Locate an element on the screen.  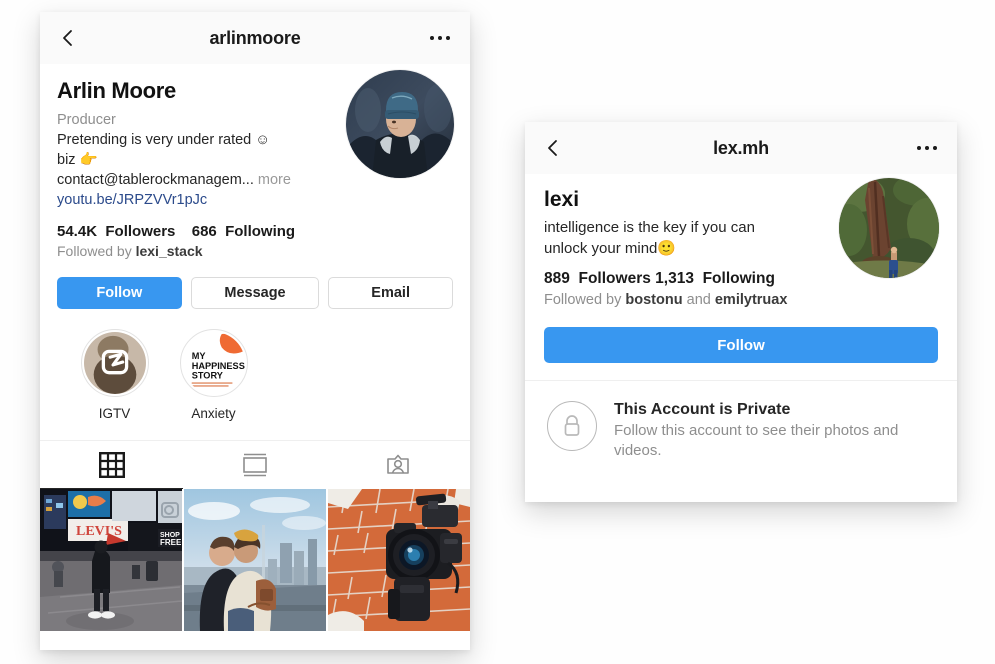
tab-tagged is located at coordinates (398, 465).